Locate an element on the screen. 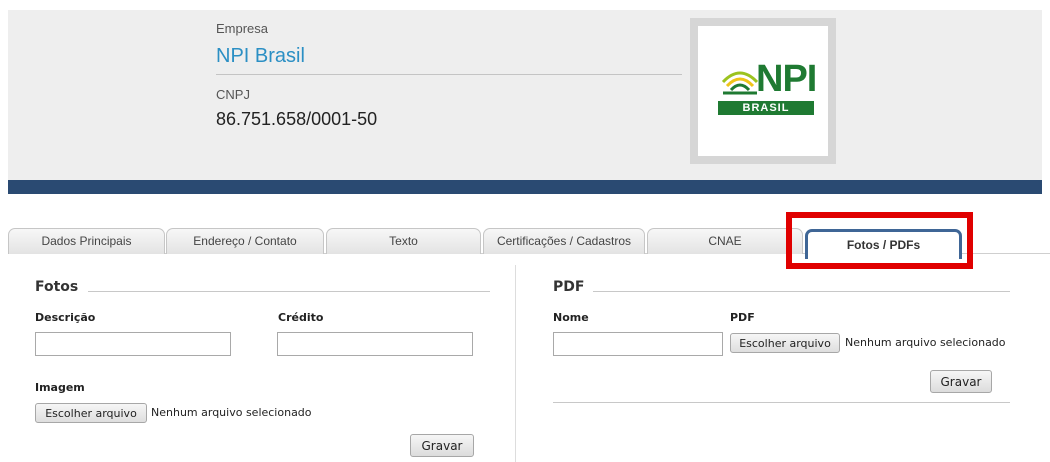 This screenshot has height=462, width=1050. credit-label: Crédito is located at coordinates (301, 317).